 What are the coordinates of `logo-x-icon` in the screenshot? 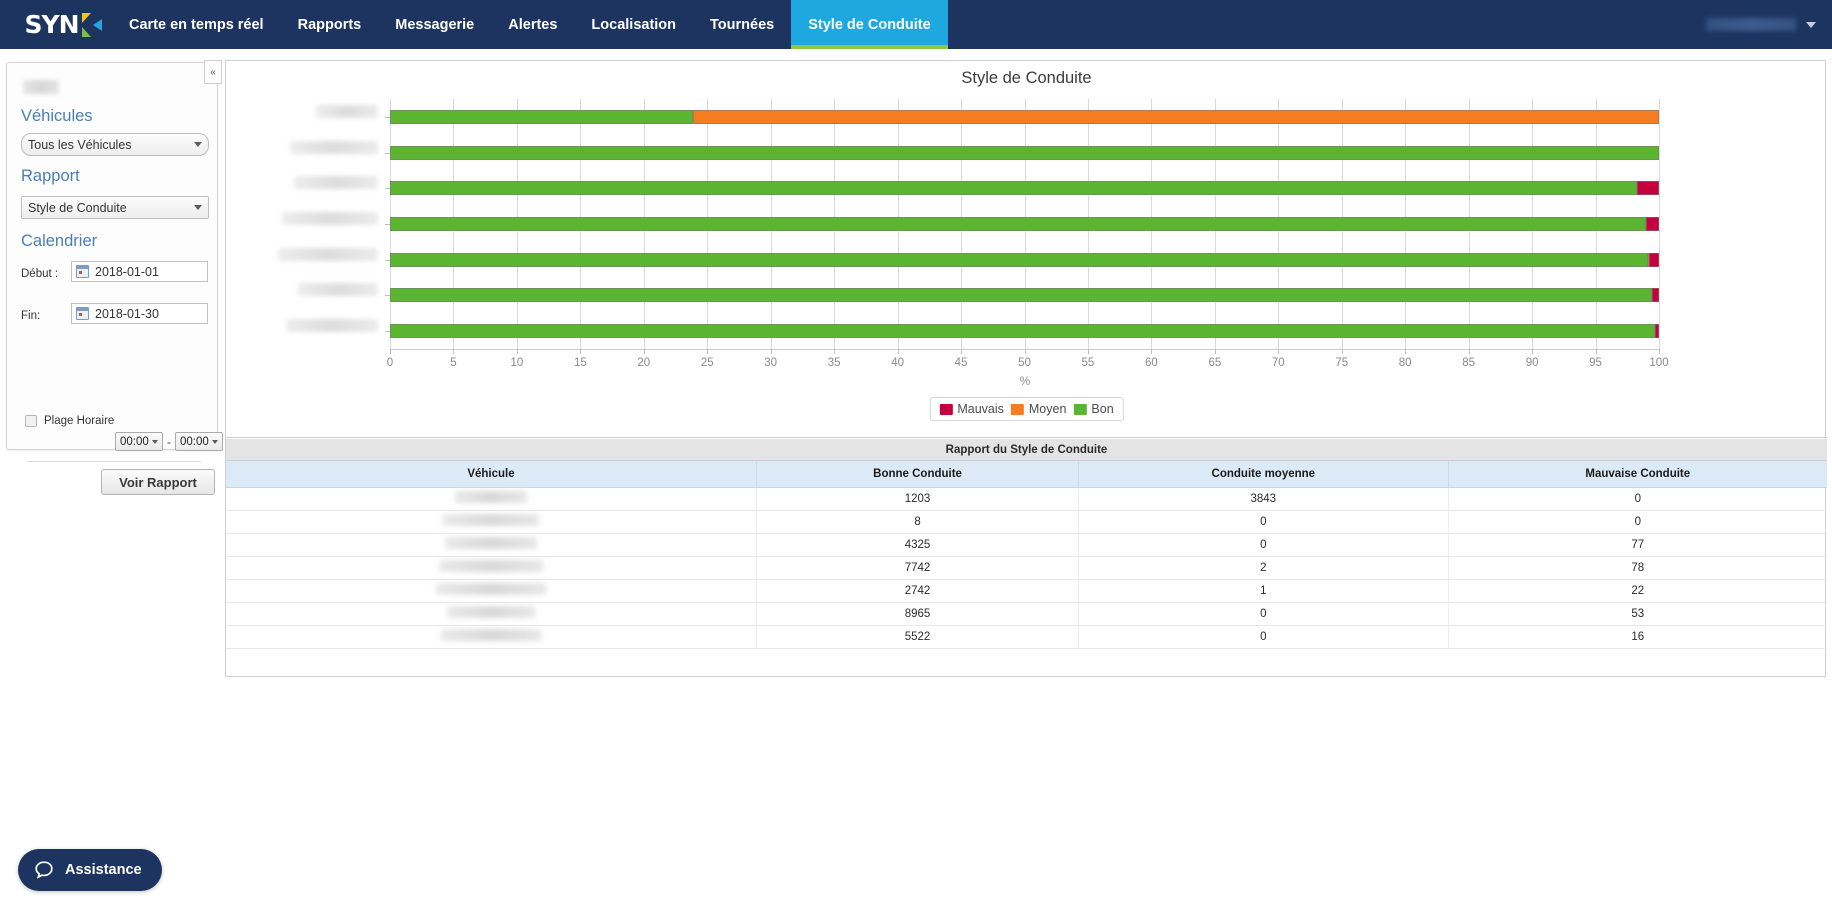 It's located at (91, 24).